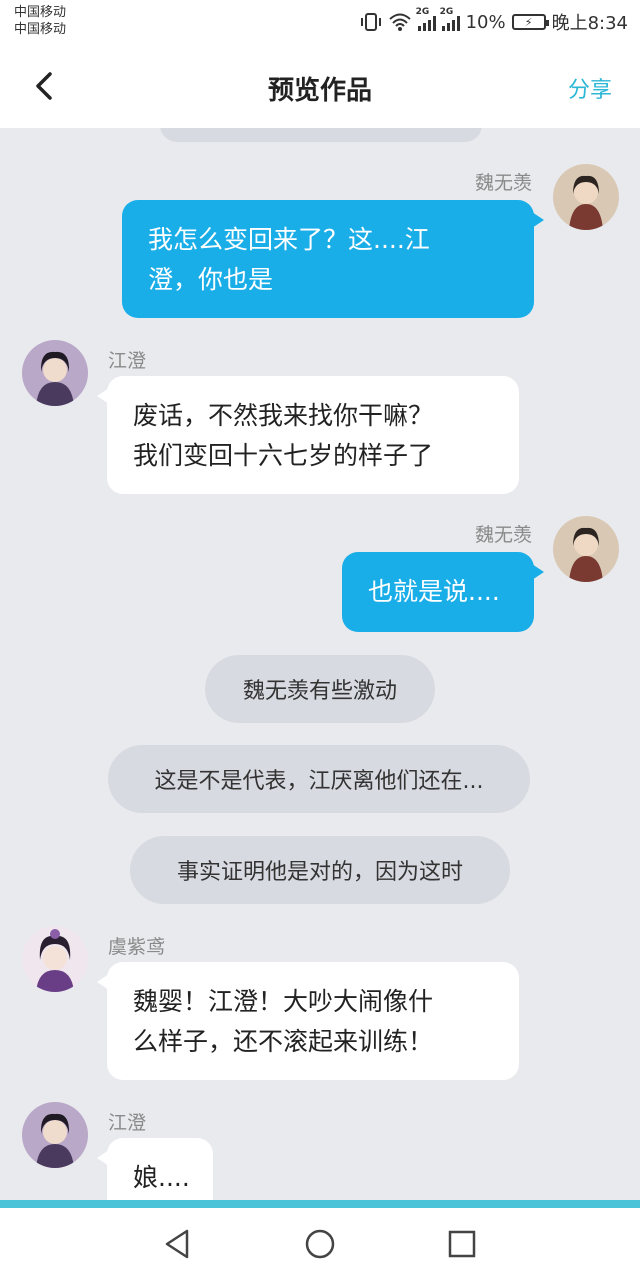 Image resolution: width=640 pixels, height=1280 pixels. What do you see at coordinates (485, 22) in the screenshot?
I see `battery-percent: 10%` at bounding box center [485, 22].